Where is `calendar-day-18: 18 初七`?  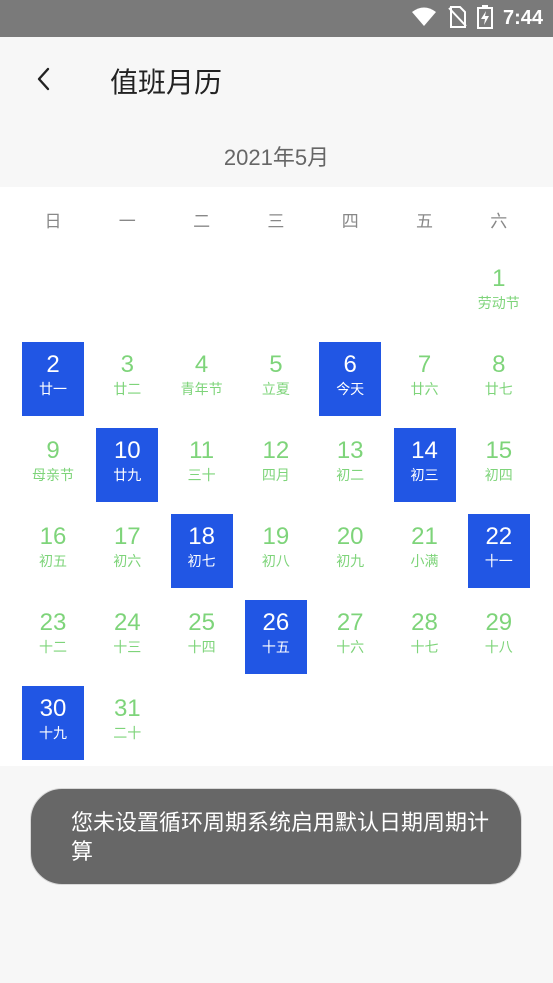
calendar-day-18: 18 初七 is located at coordinates (201, 551).